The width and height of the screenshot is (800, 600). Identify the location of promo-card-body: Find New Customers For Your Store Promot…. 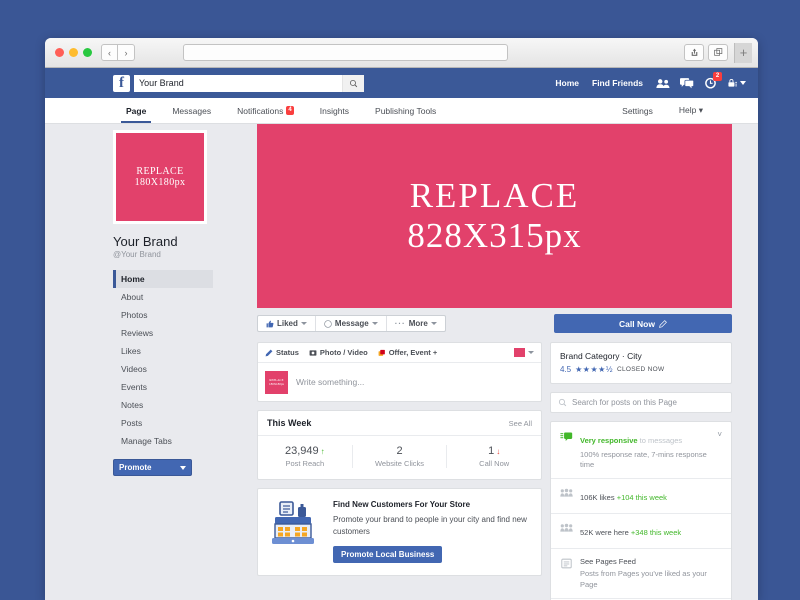
(399, 532).